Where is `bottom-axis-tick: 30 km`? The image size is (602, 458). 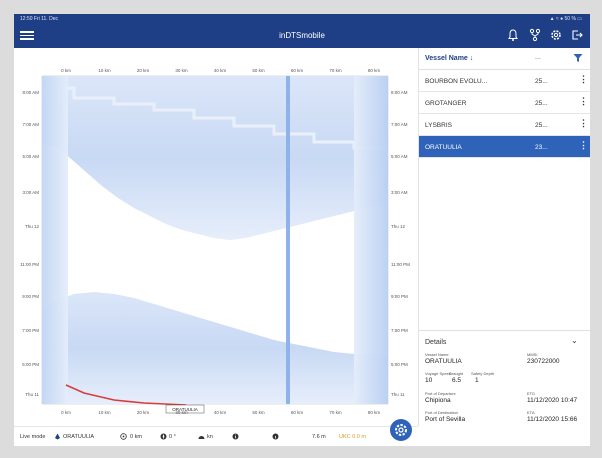
bottom-axis-tick: 30 km is located at coordinates (181, 412).